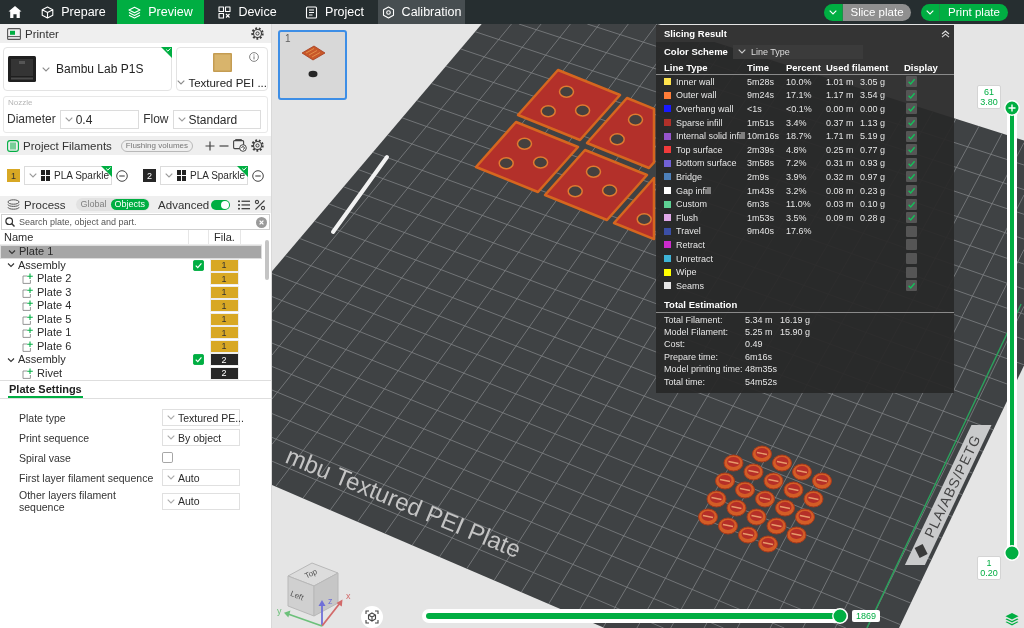 Image resolution: width=1024 pixels, height=628 pixels. What do you see at coordinates (761, 149) in the screenshot?
I see `table-cell-text: 2m39s` at bounding box center [761, 149].